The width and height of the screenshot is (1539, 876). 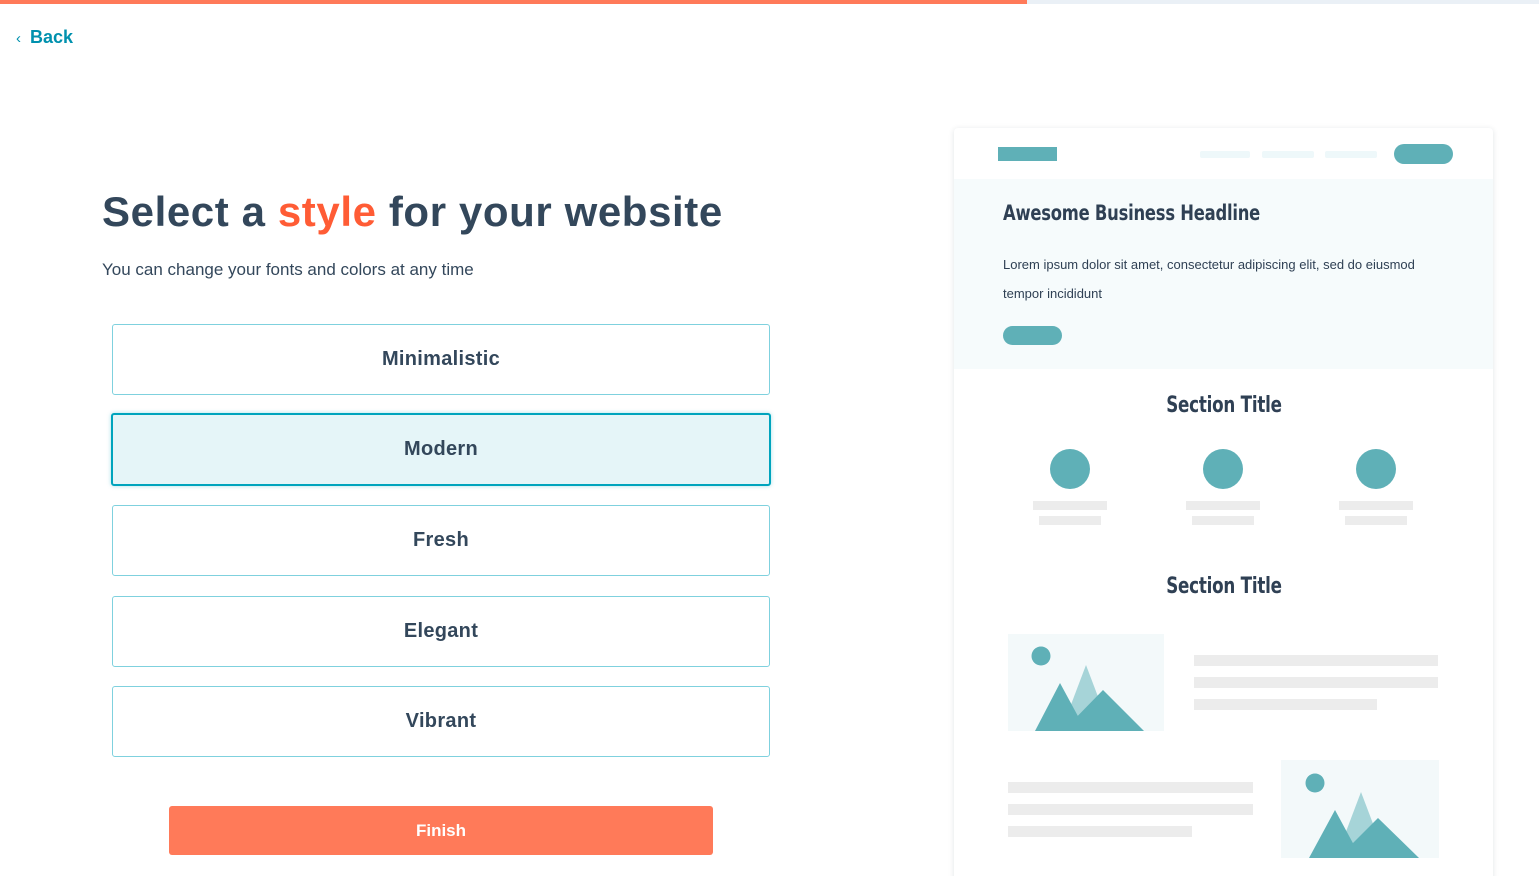 I want to click on style-option-label: Fresh, so click(x=441, y=540).